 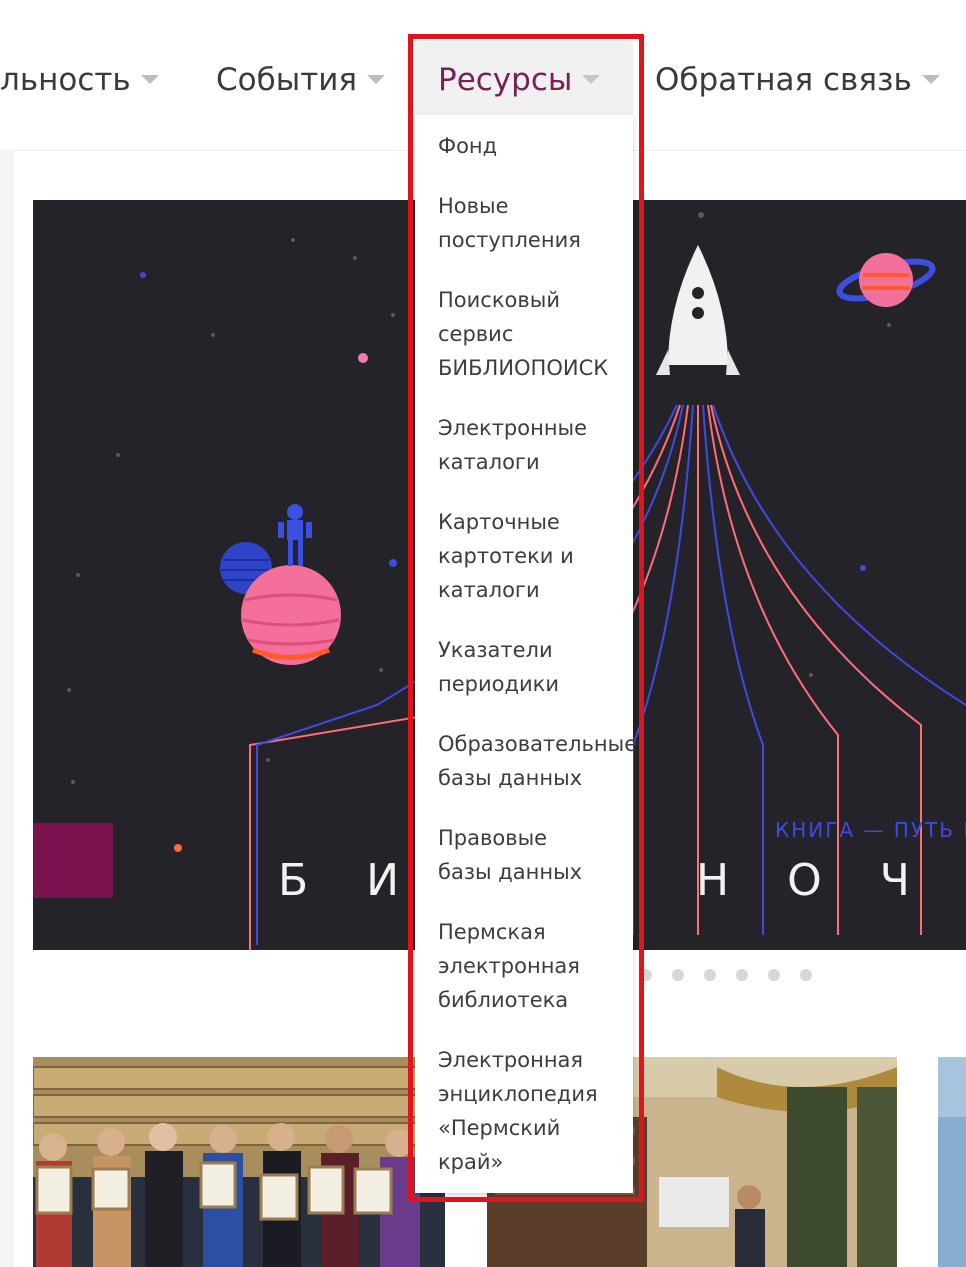 What do you see at coordinates (65, 79) in the screenshot?
I see `nav-item-label: льность` at bounding box center [65, 79].